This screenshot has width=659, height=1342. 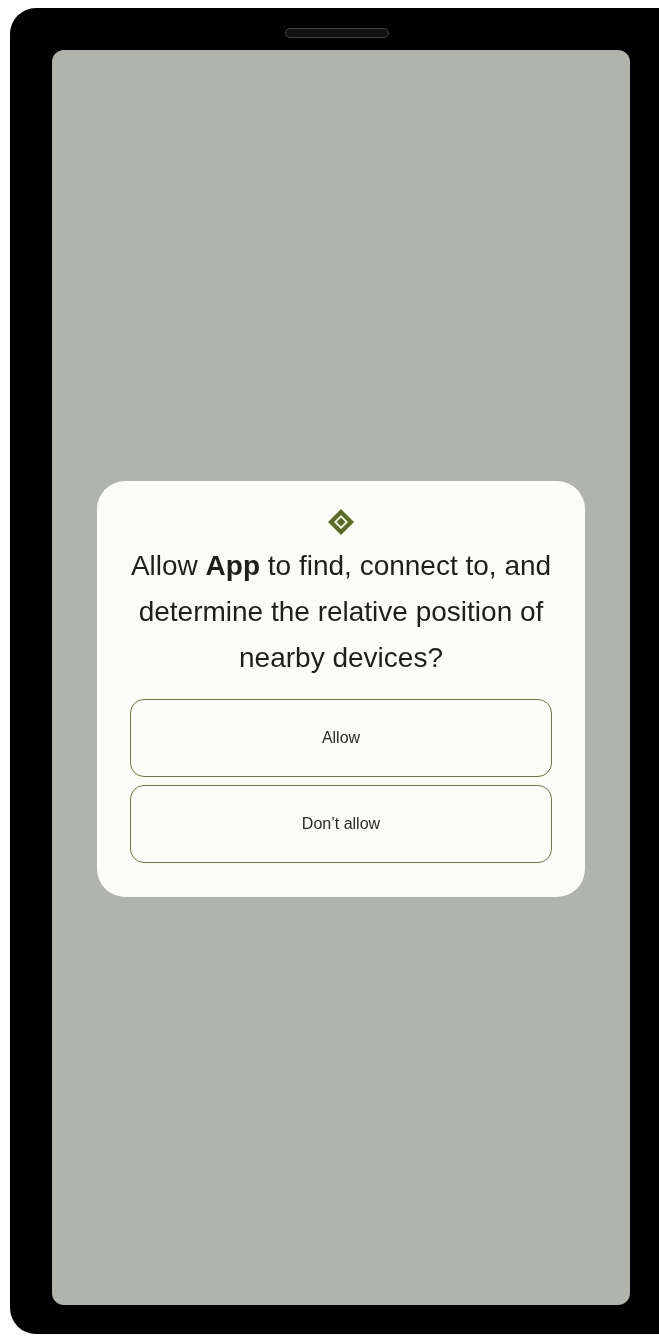 What do you see at coordinates (341, 611) in the screenshot?
I see `dialog-title: Allow App to find, connect to, and determine the relative position of nearby devices?` at bounding box center [341, 611].